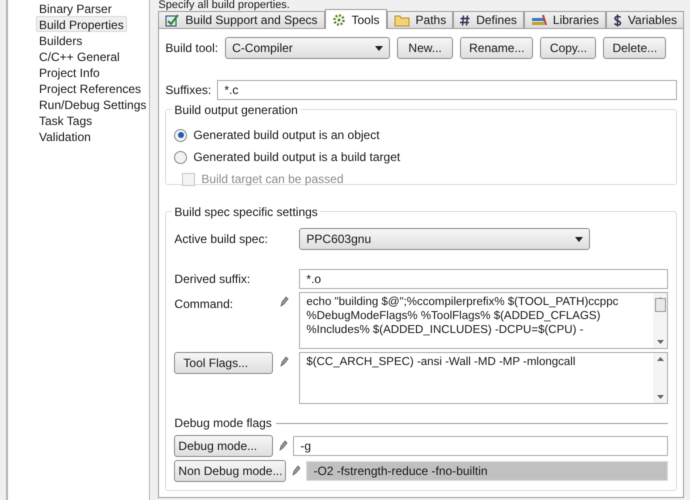 The width and height of the screenshot is (690, 500). I want to click on section-title: Debug mode flags, so click(223, 423).